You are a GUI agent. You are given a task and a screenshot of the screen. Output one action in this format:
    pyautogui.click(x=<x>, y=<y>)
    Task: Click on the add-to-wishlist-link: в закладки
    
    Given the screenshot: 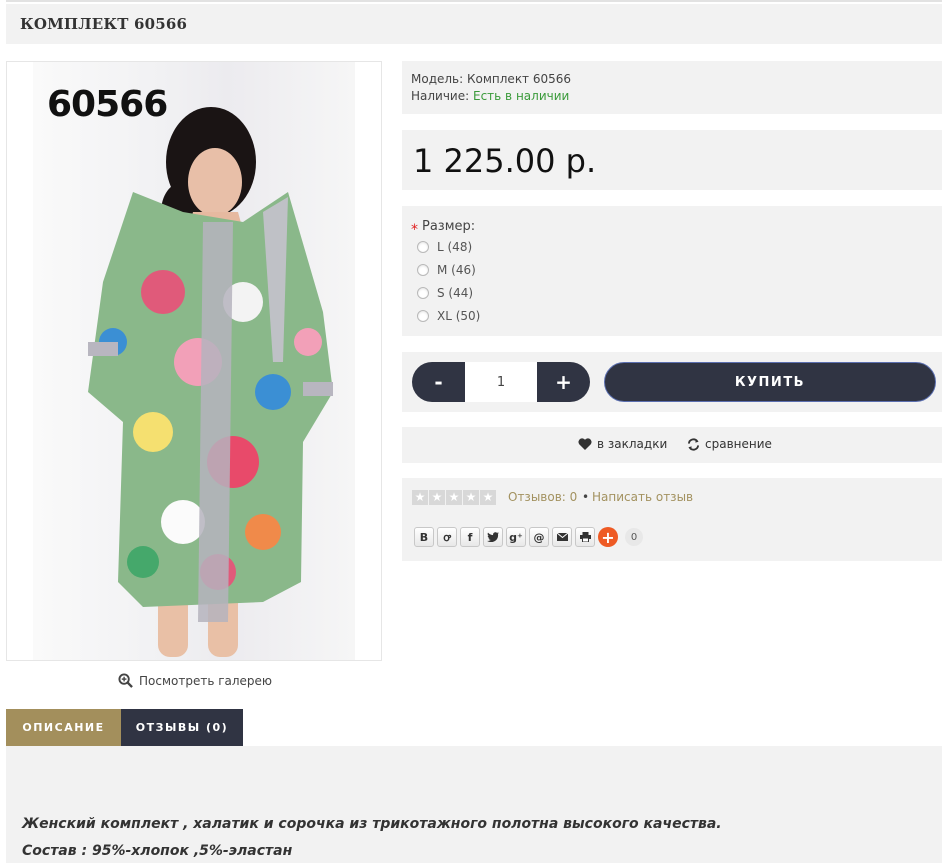 What is the action you would take?
    pyautogui.click(x=622, y=444)
    